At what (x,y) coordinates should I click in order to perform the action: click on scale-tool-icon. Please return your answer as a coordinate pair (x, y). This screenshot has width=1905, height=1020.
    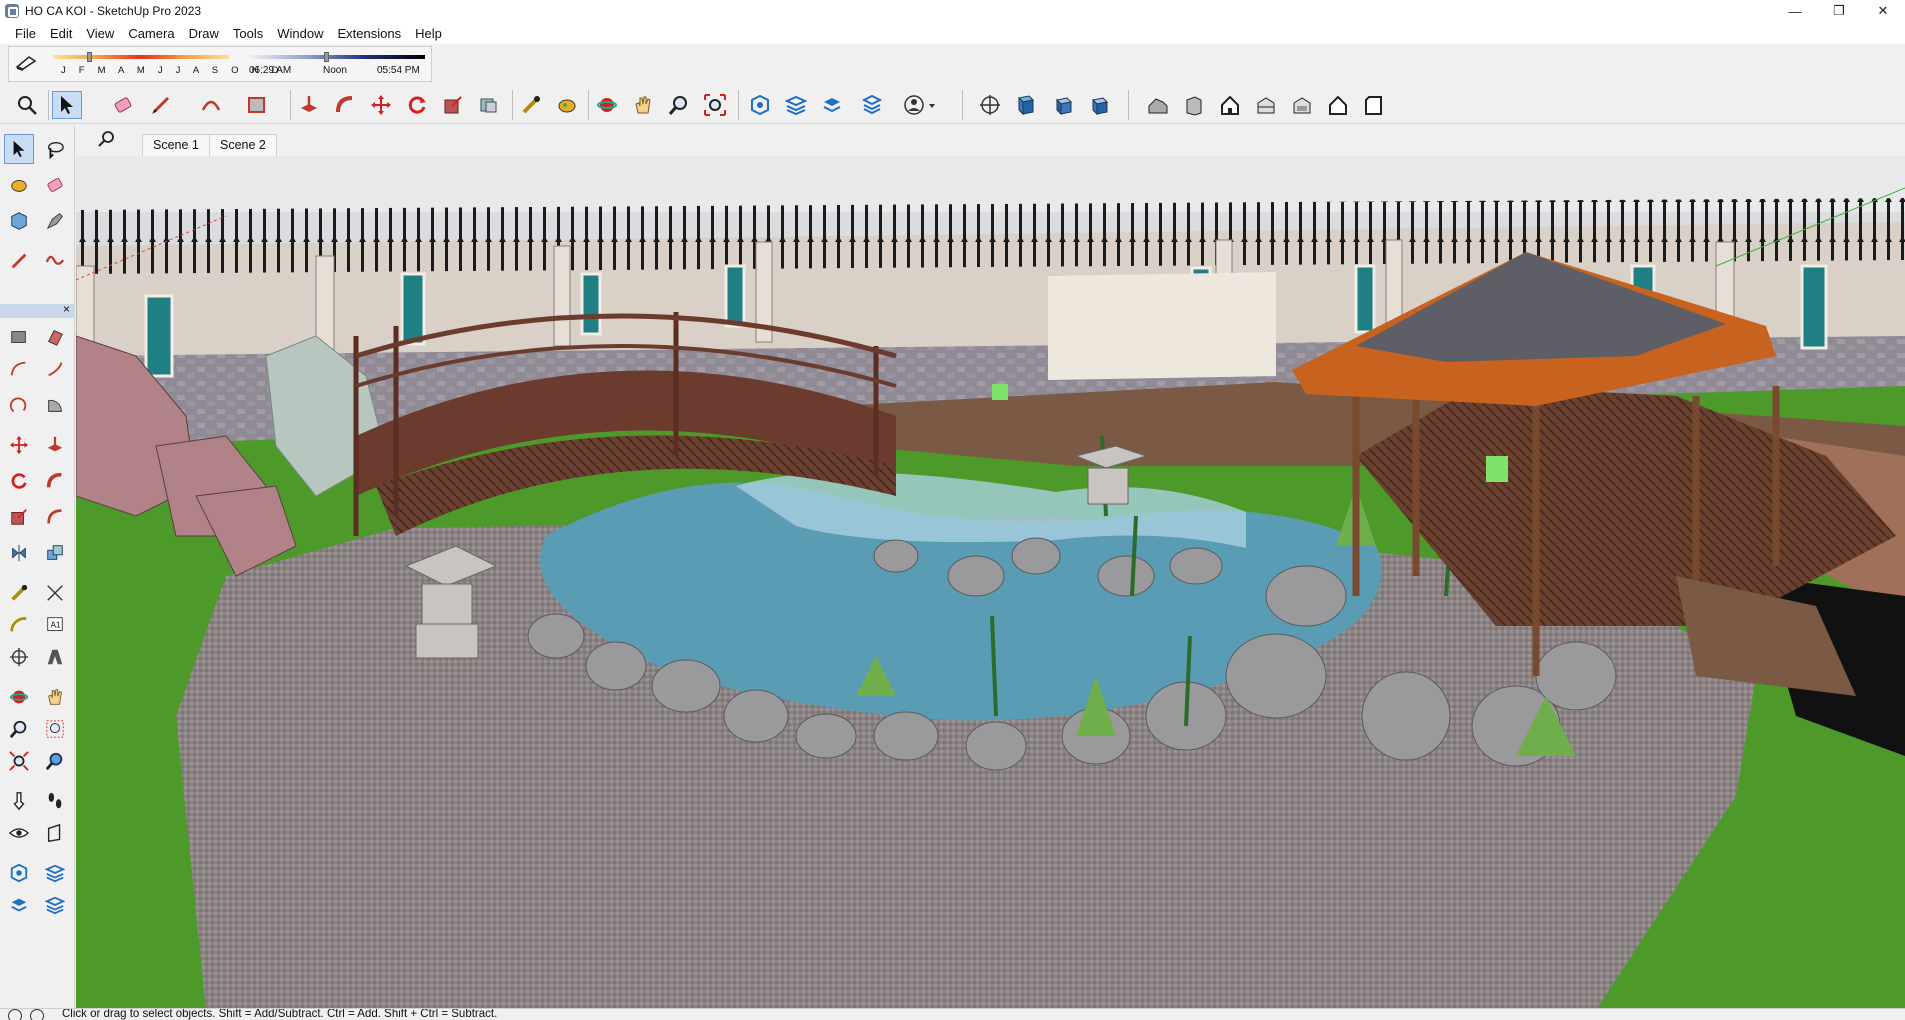
    Looking at the image, I should click on (19, 517).